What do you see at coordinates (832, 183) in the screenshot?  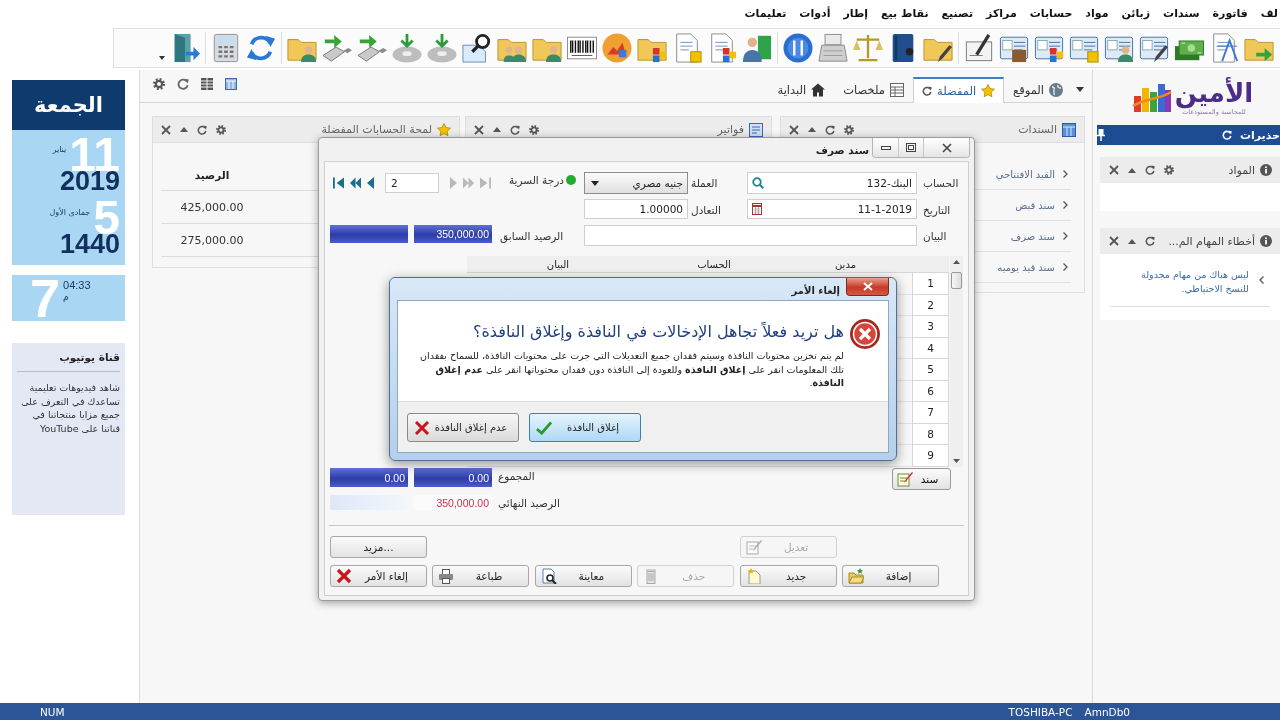 I see `account-field: 132-البنك` at bounding box center [832, 183].